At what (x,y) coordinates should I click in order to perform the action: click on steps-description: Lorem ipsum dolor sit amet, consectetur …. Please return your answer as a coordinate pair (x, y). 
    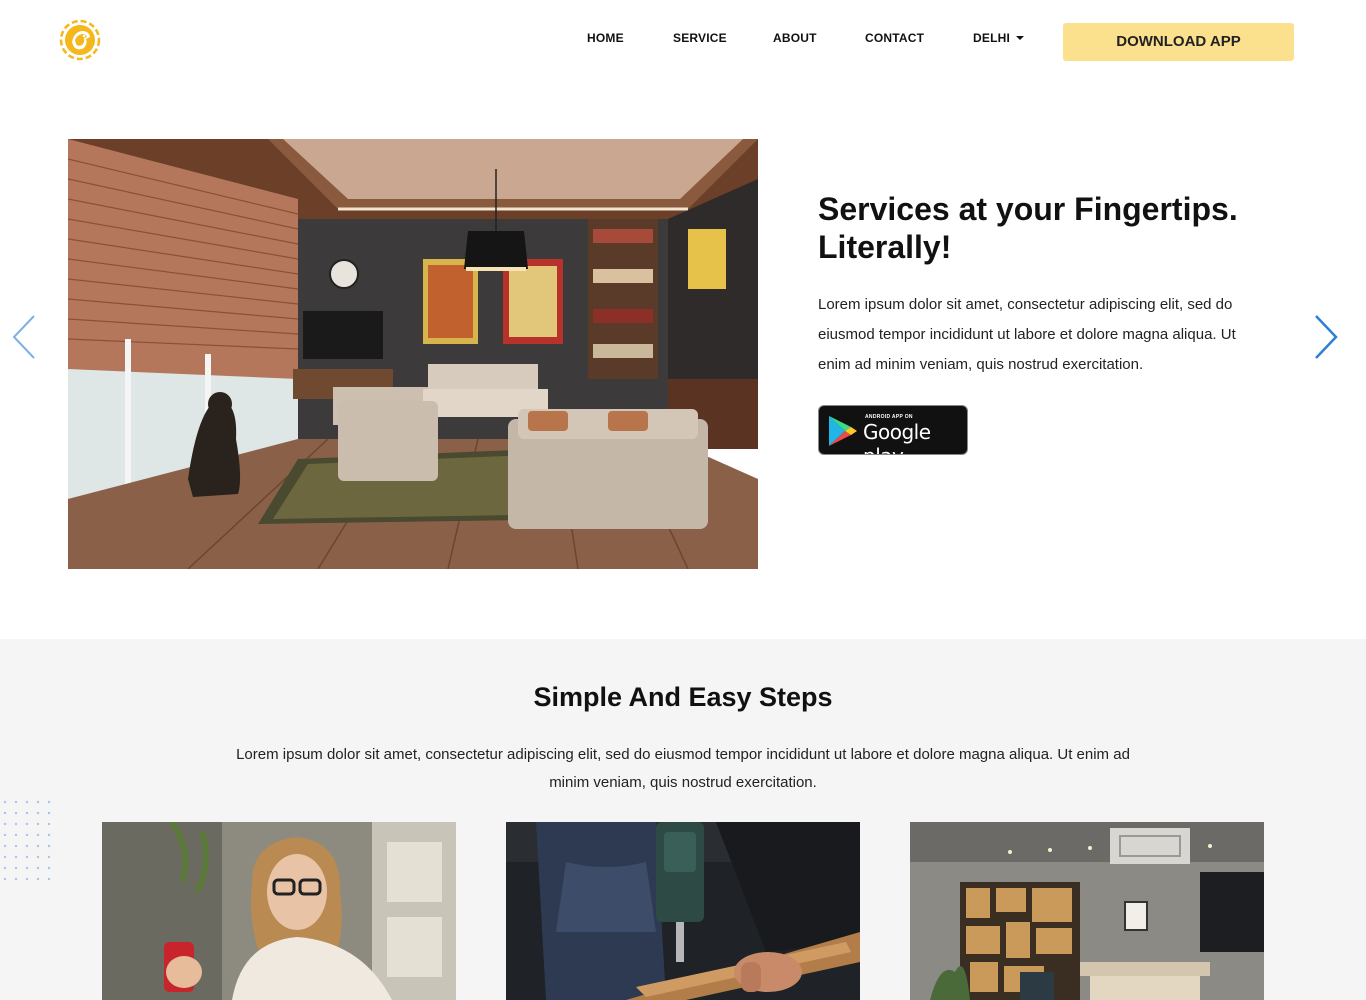
    Looking at the image, I should click on (683, 768).